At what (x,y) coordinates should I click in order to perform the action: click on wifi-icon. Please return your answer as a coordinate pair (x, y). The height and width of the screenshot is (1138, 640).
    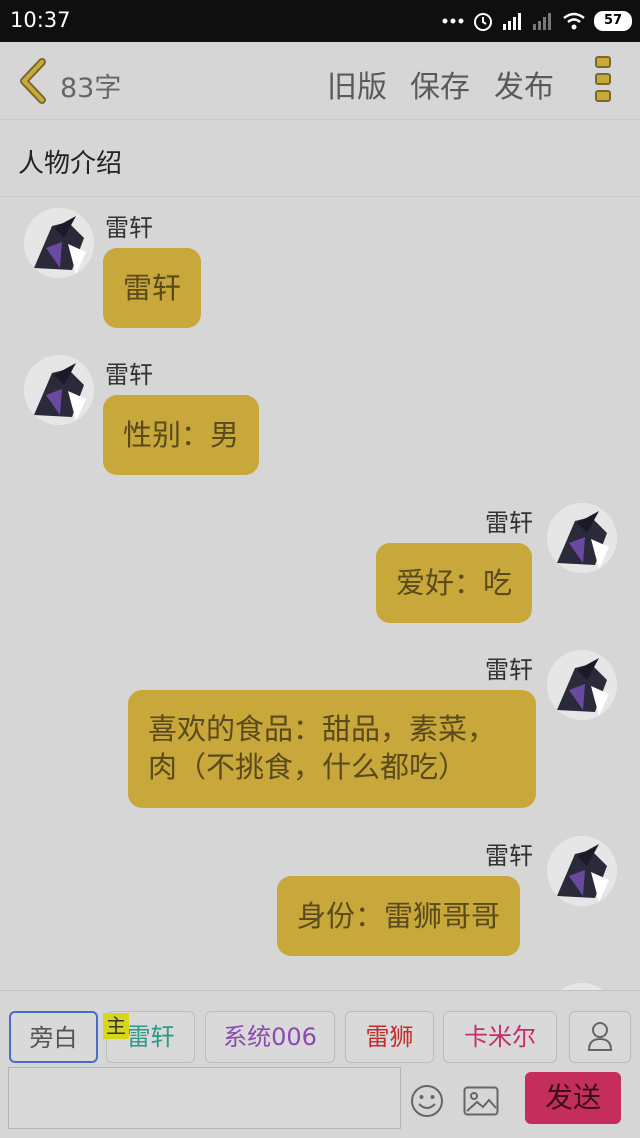
    Looking at the image, I should click on (574, 21).